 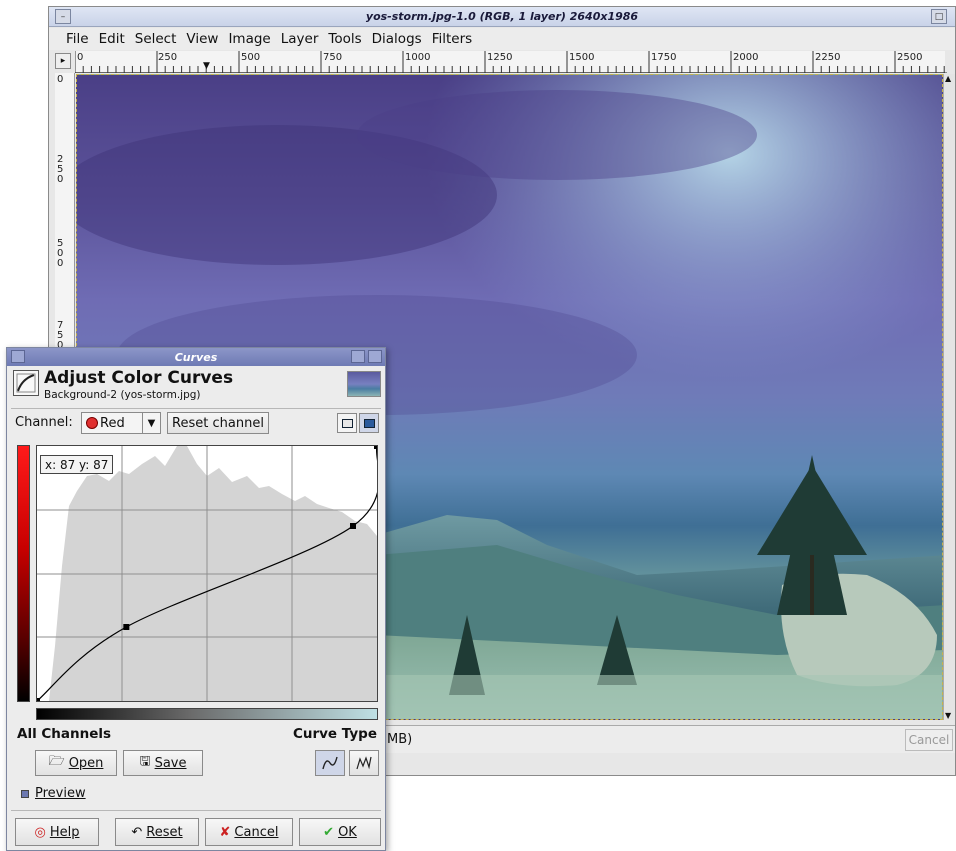 I want to click on cancel-button: ✘ Cancel, so click(x=249, y=832).